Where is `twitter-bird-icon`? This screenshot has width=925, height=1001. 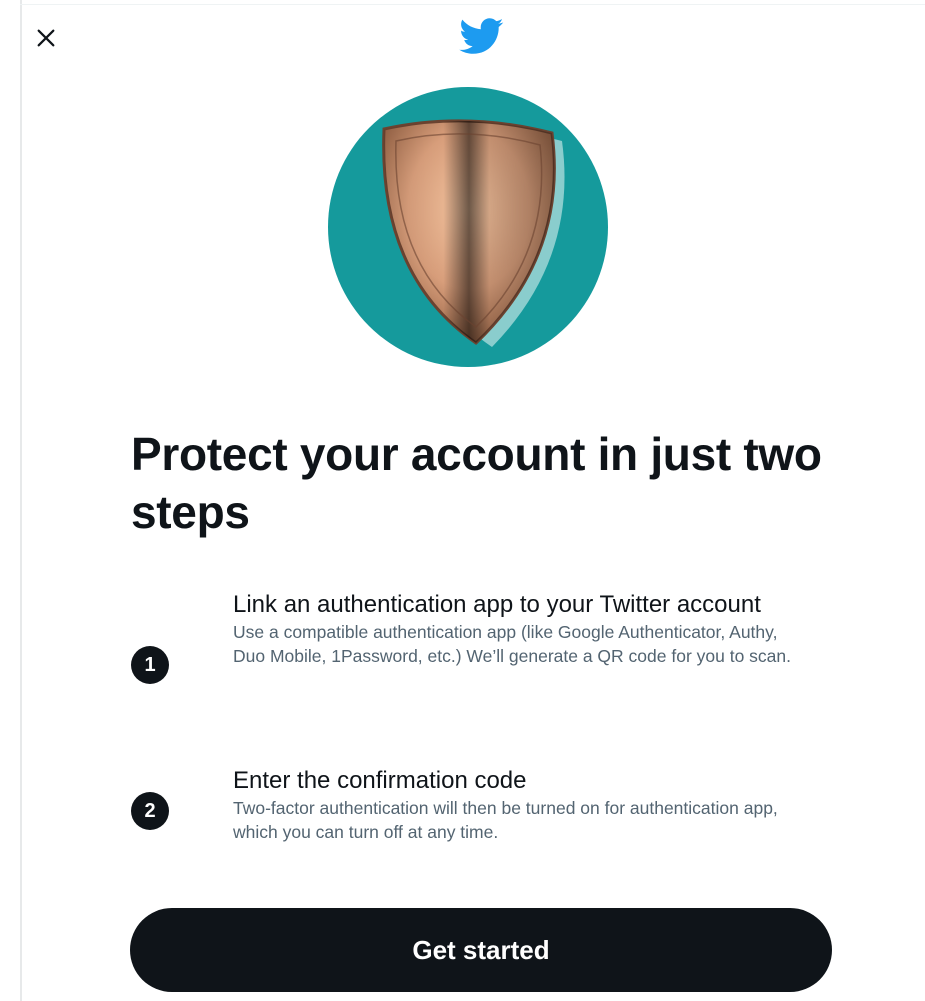 twitter-bird-icon is located at coordinates (481, 36).